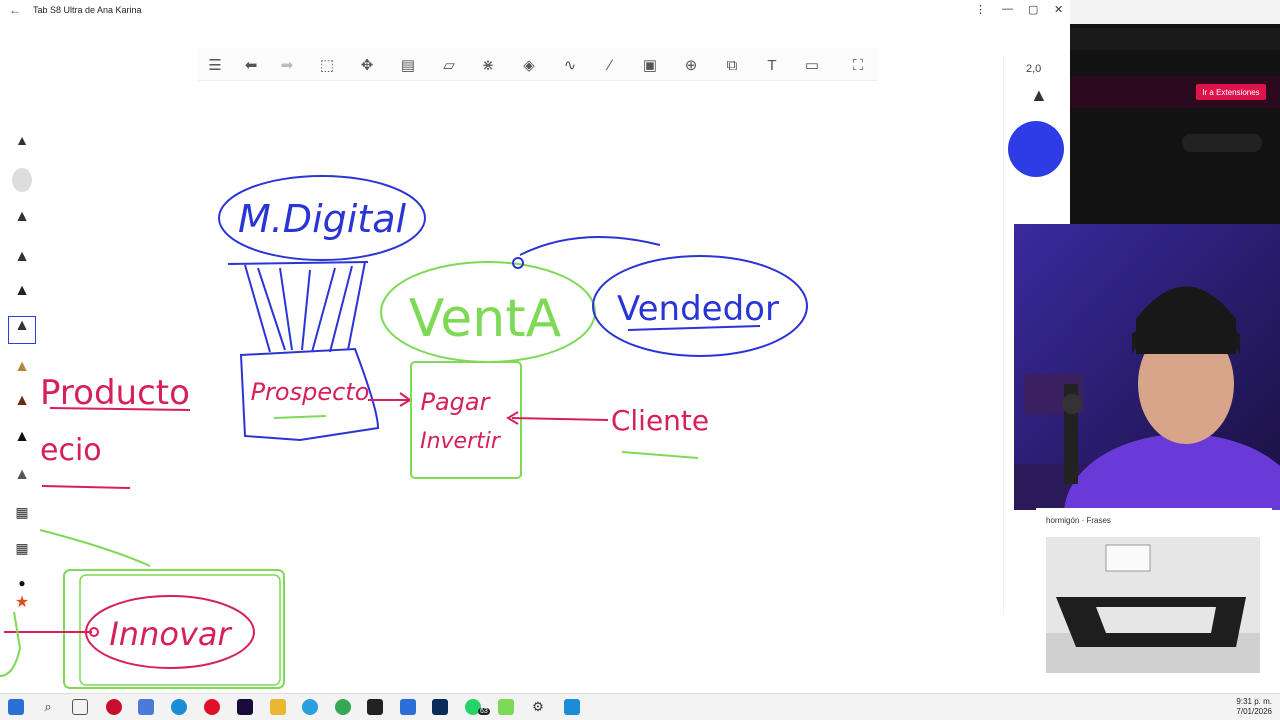 The width and height of the screenshot is (1280, 720). I want to click on shapes-icon: ◈, so click(529, 65).